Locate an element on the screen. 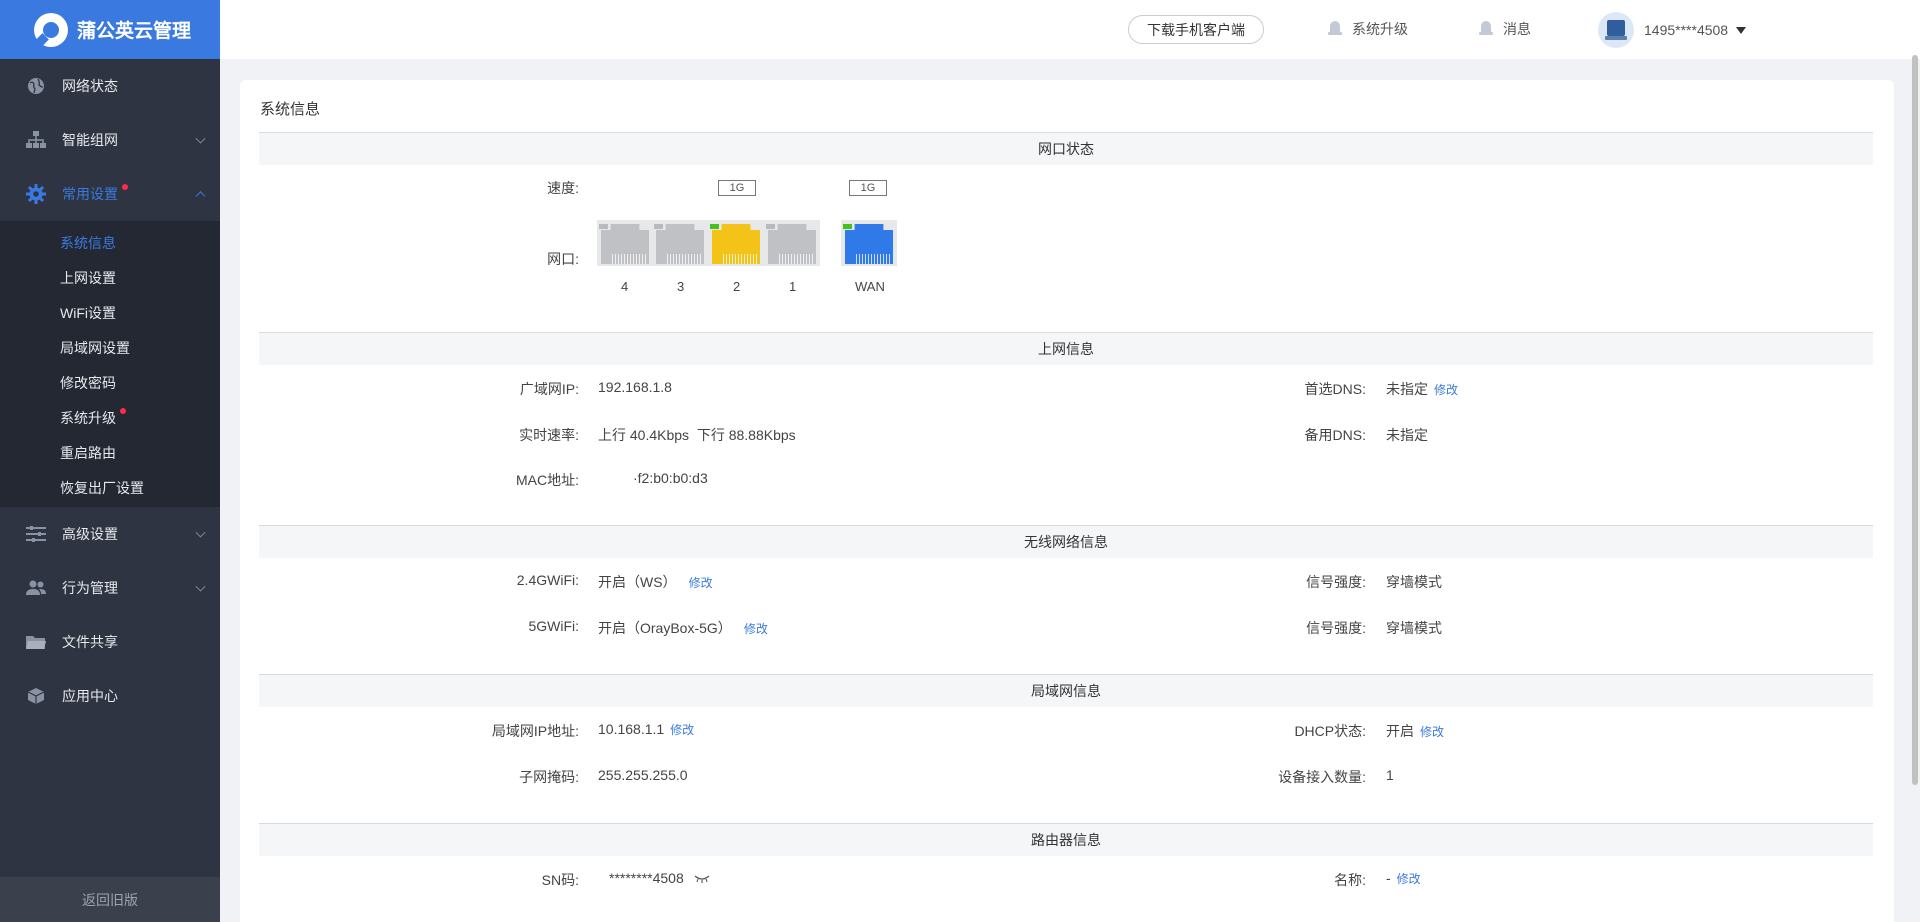  upgrade-icon is located at coordinates (1335, 29).